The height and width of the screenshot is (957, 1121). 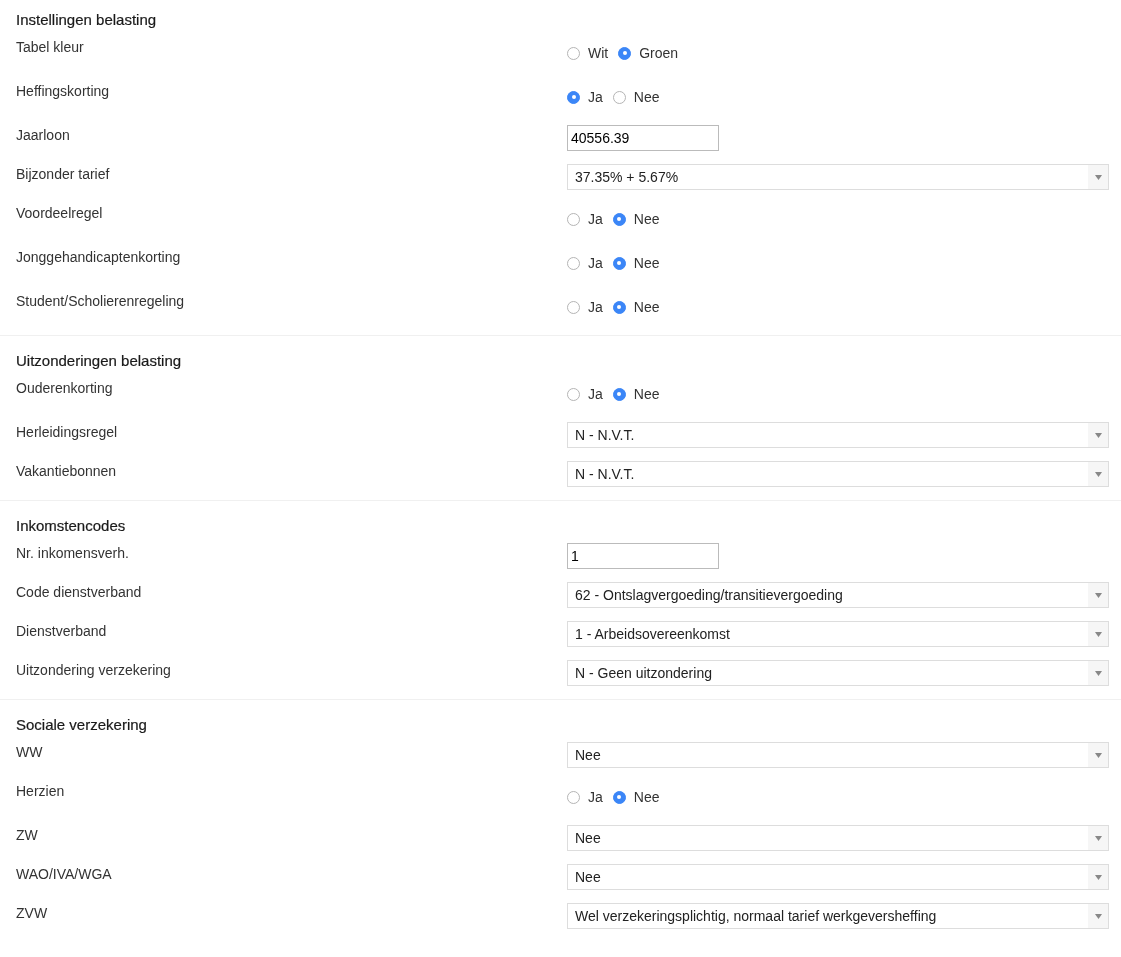 I want to click on field-label: Jaarloon, so click(x=43, y=135).